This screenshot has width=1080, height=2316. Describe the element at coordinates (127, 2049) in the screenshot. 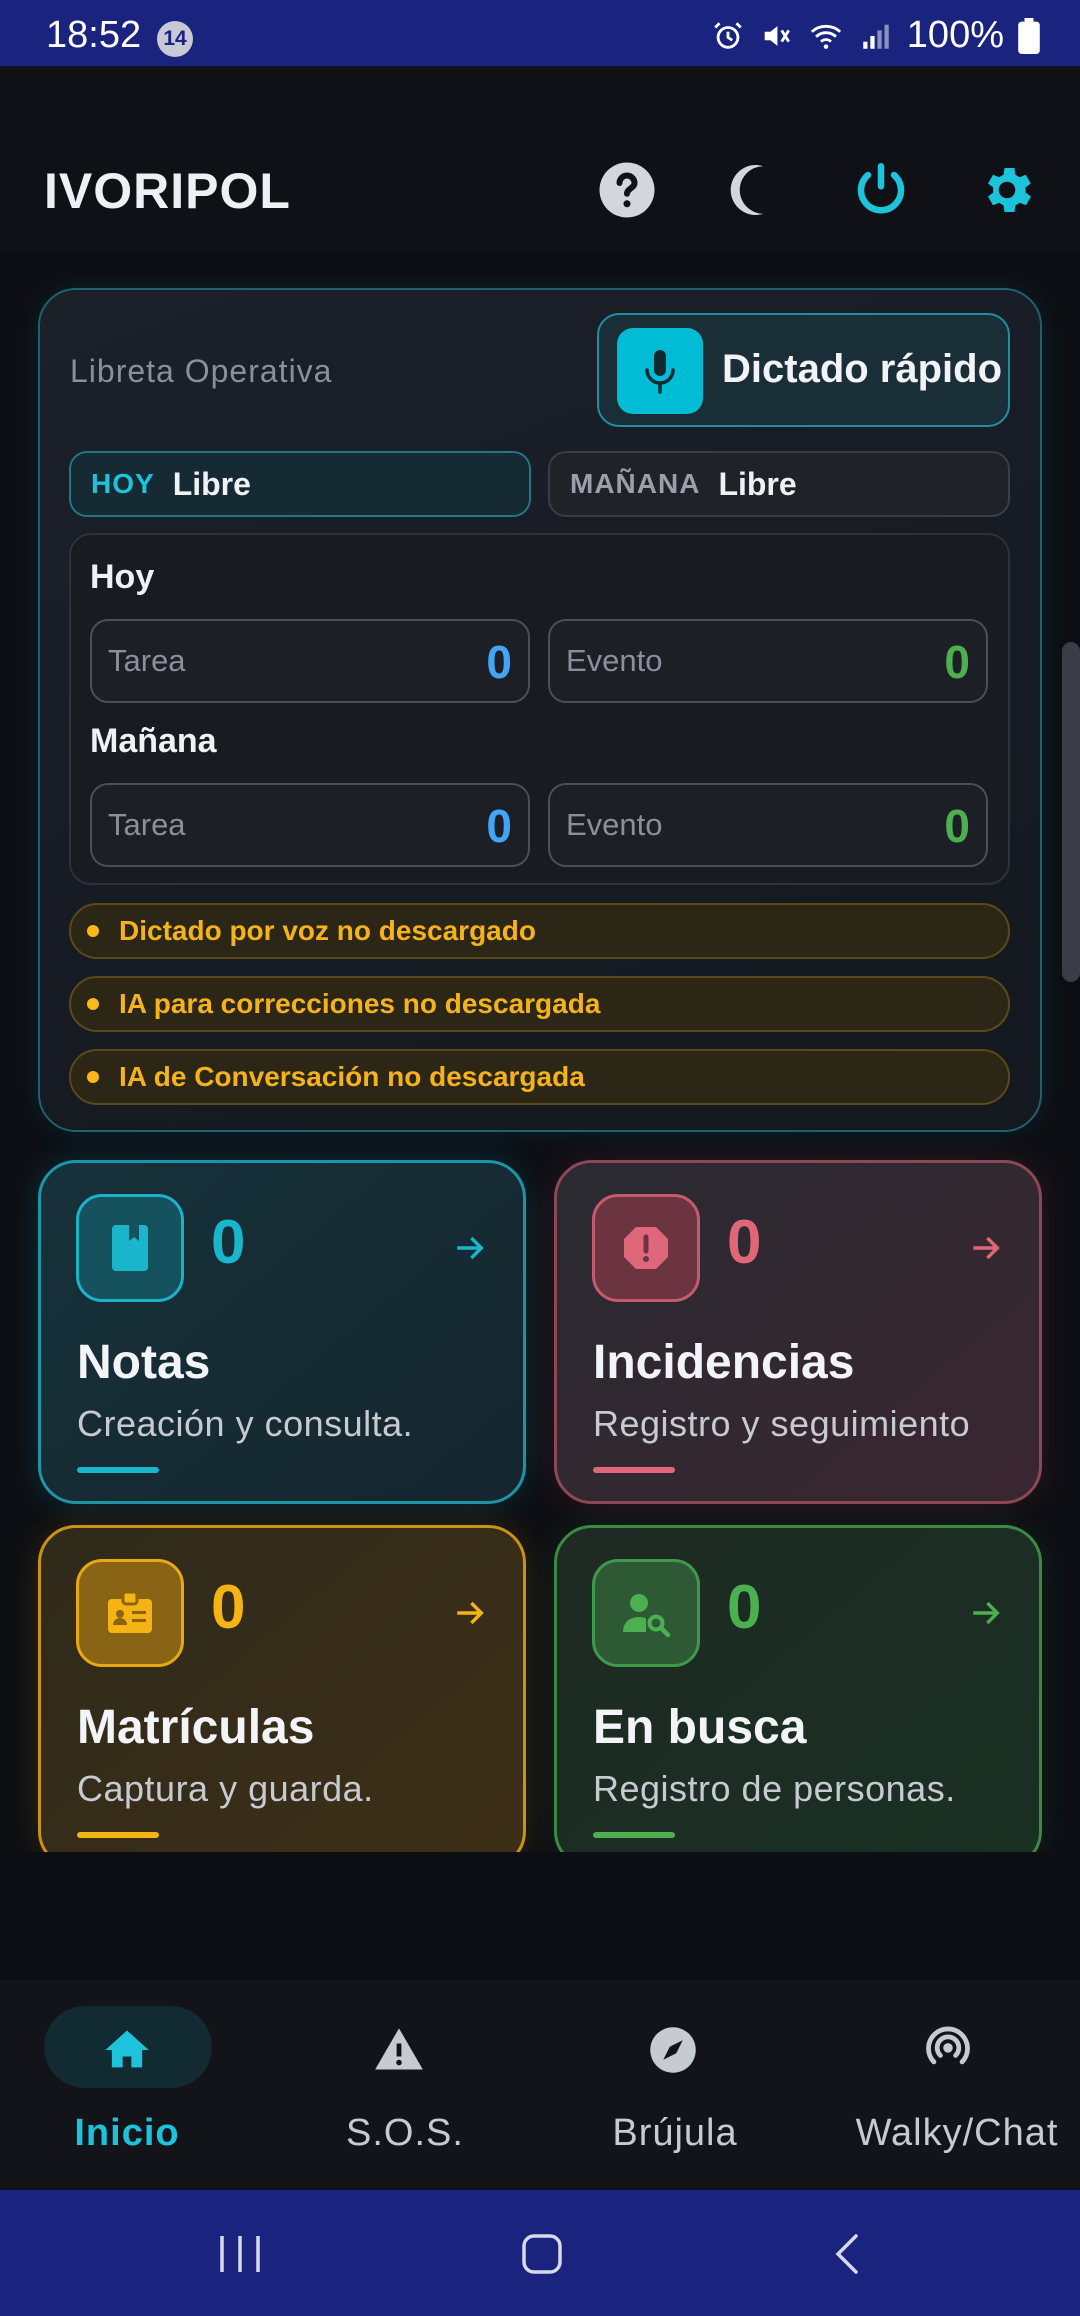

I see `home-icon` at that location.